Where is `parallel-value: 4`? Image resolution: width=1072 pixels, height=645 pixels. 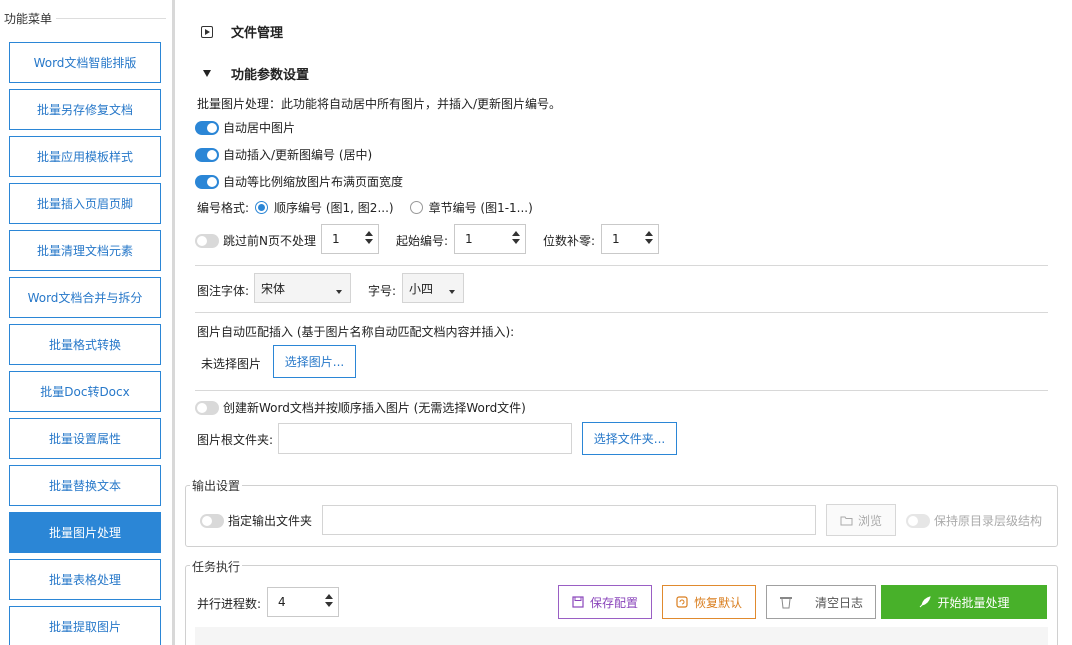 parallel-value: 4 is located at coordinates (282, 602).